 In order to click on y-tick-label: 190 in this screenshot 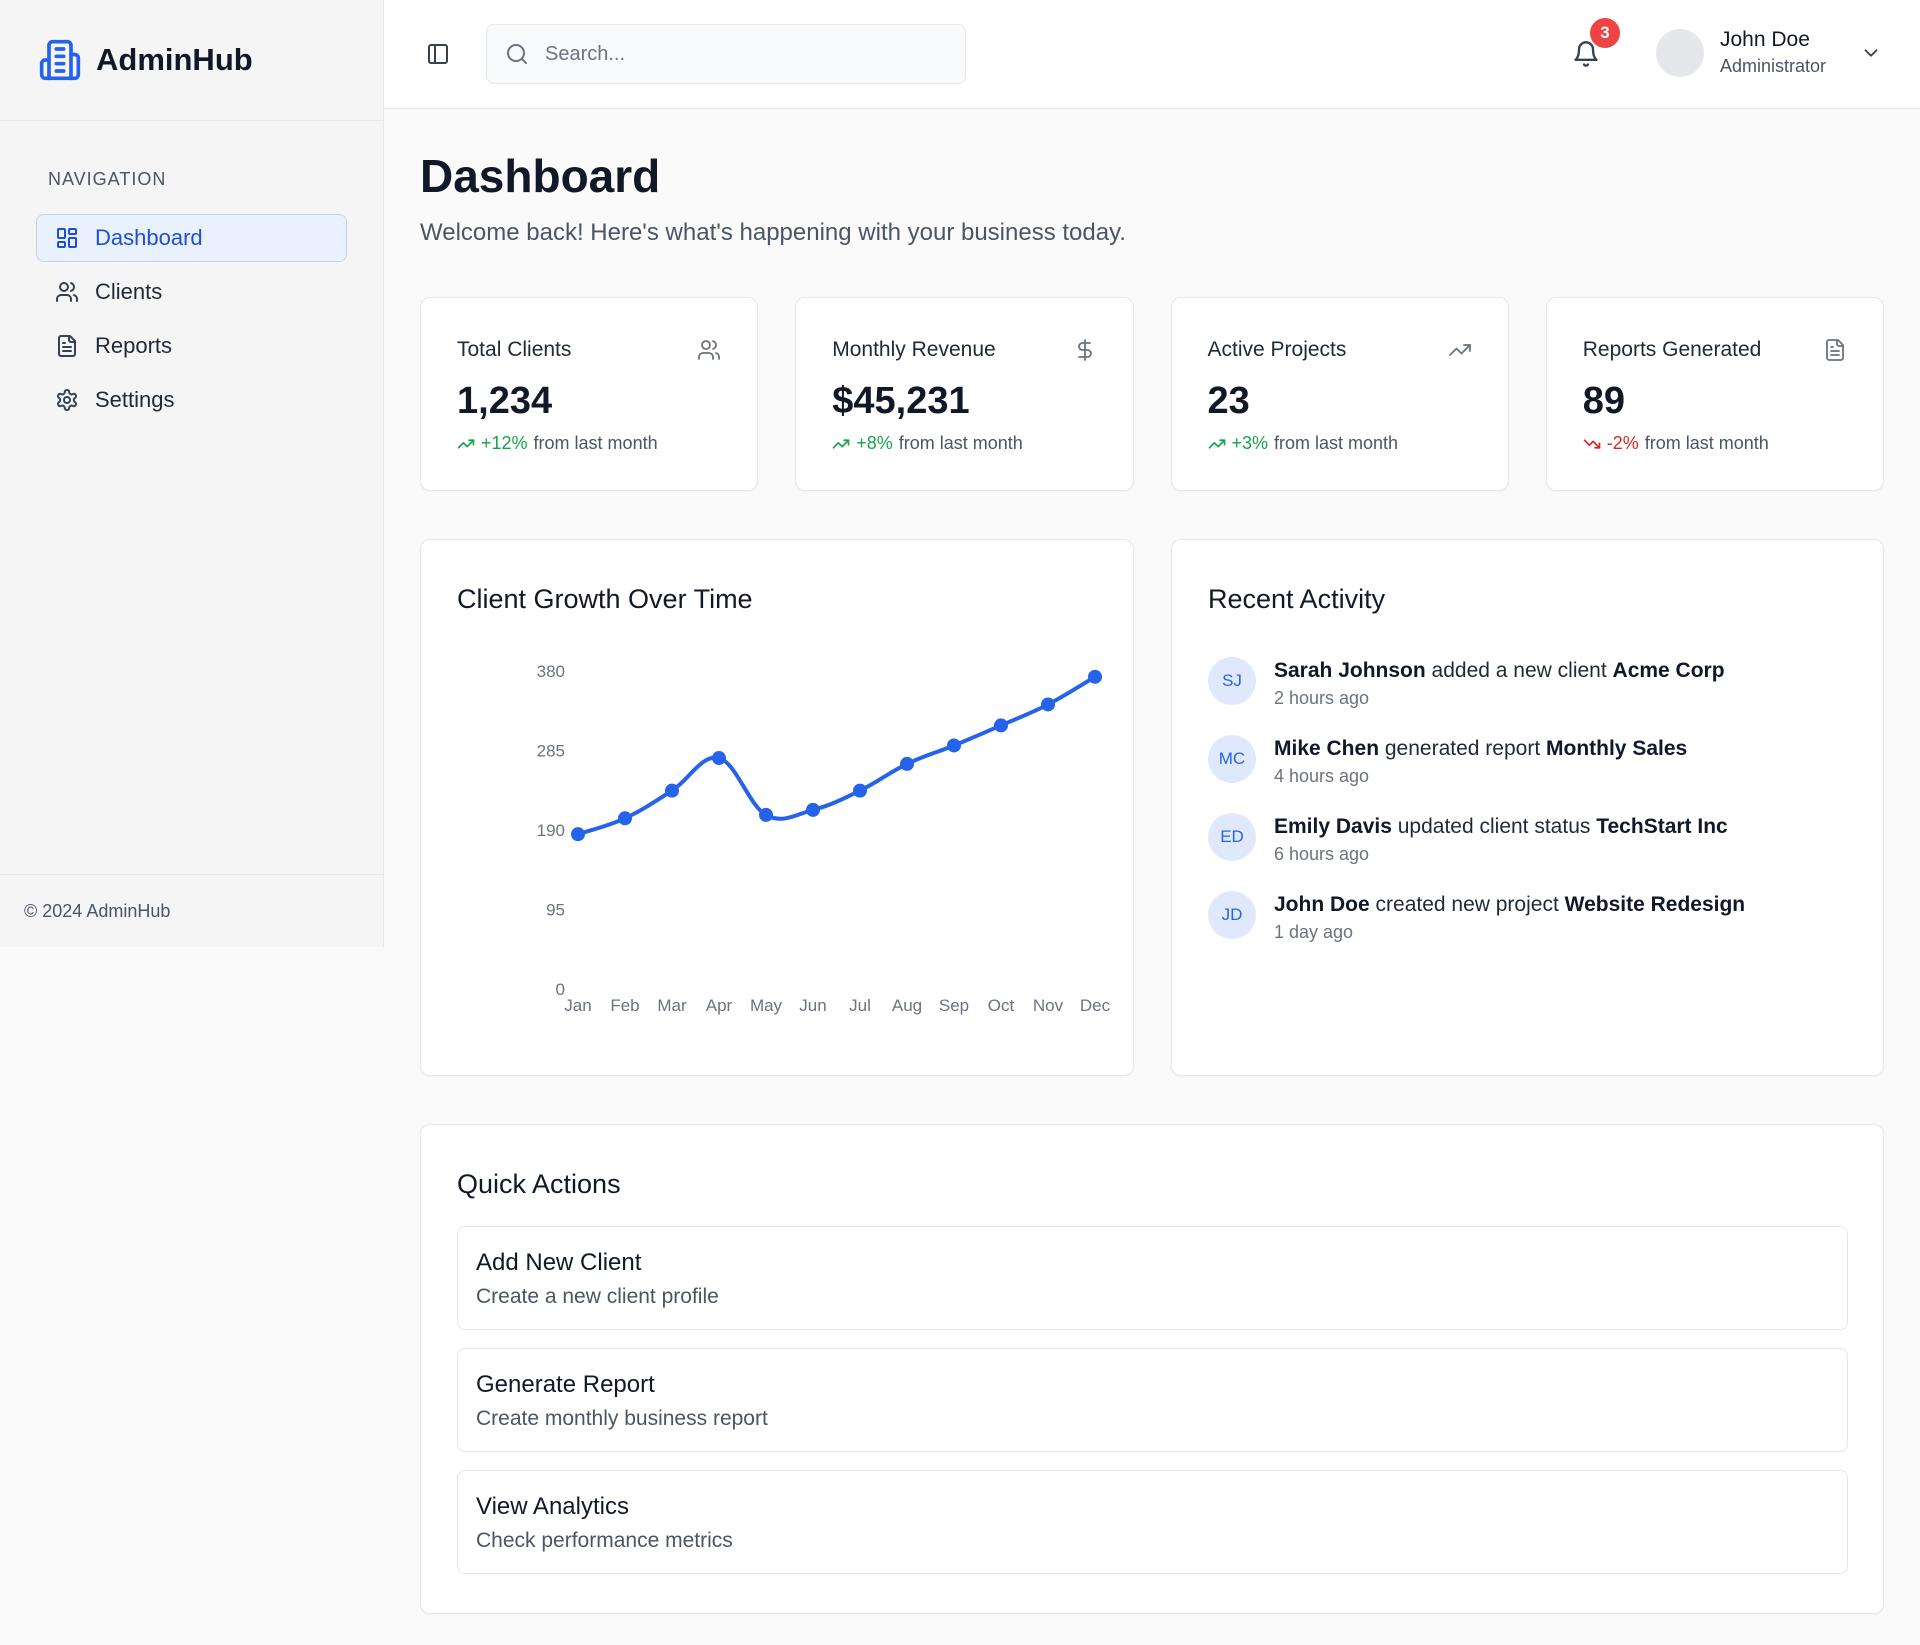, I will do `click(551, 830)`.